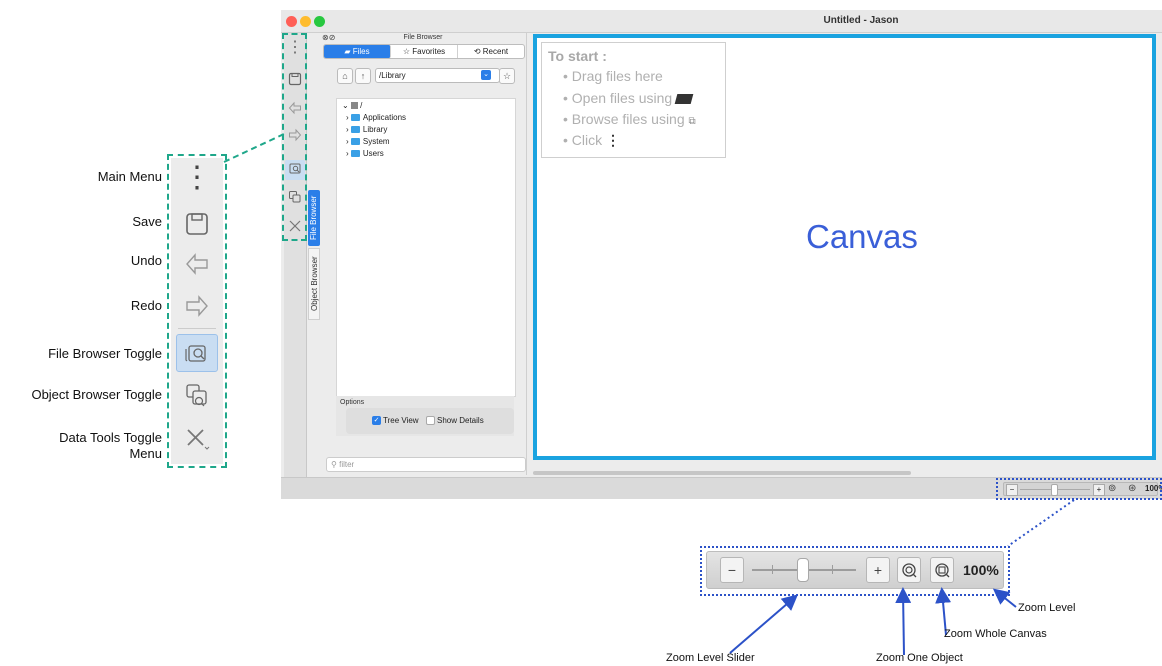 This screenshot has width=1162, height=666. I want to click on zoom-level-value: 100%, so click(981, 570).